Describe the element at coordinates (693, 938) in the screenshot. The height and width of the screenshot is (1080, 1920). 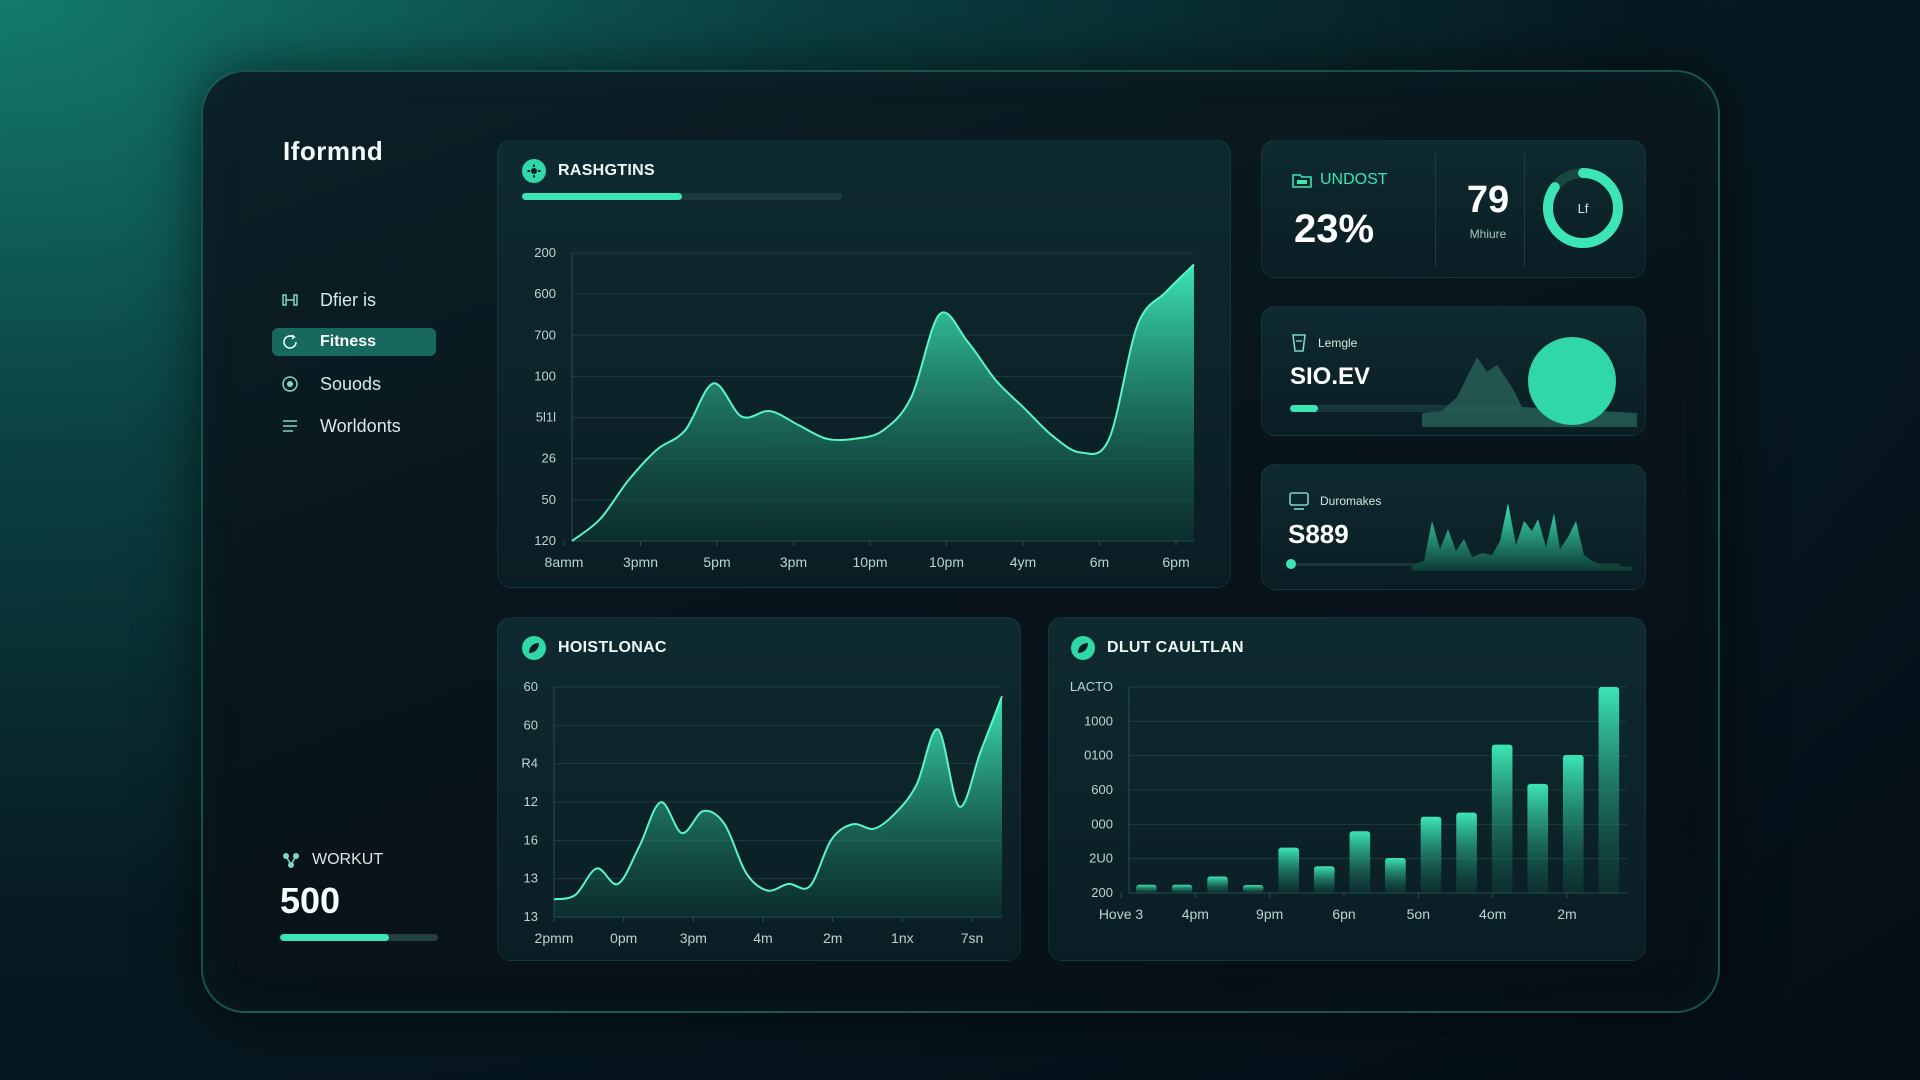
I see `hoist-chart-x-tick: 3pm` at that location.